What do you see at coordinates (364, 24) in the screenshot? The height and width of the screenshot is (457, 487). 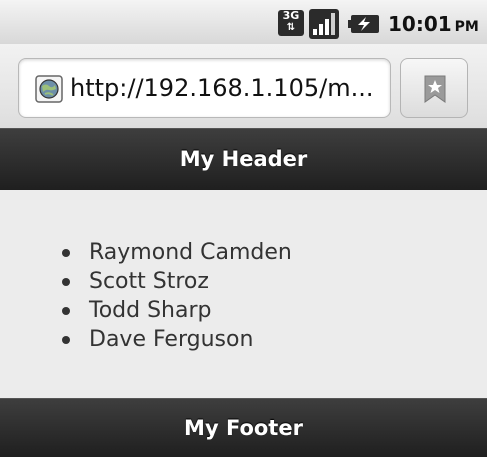 I see `battery-charging-icon` at bounding box center [364, 24].